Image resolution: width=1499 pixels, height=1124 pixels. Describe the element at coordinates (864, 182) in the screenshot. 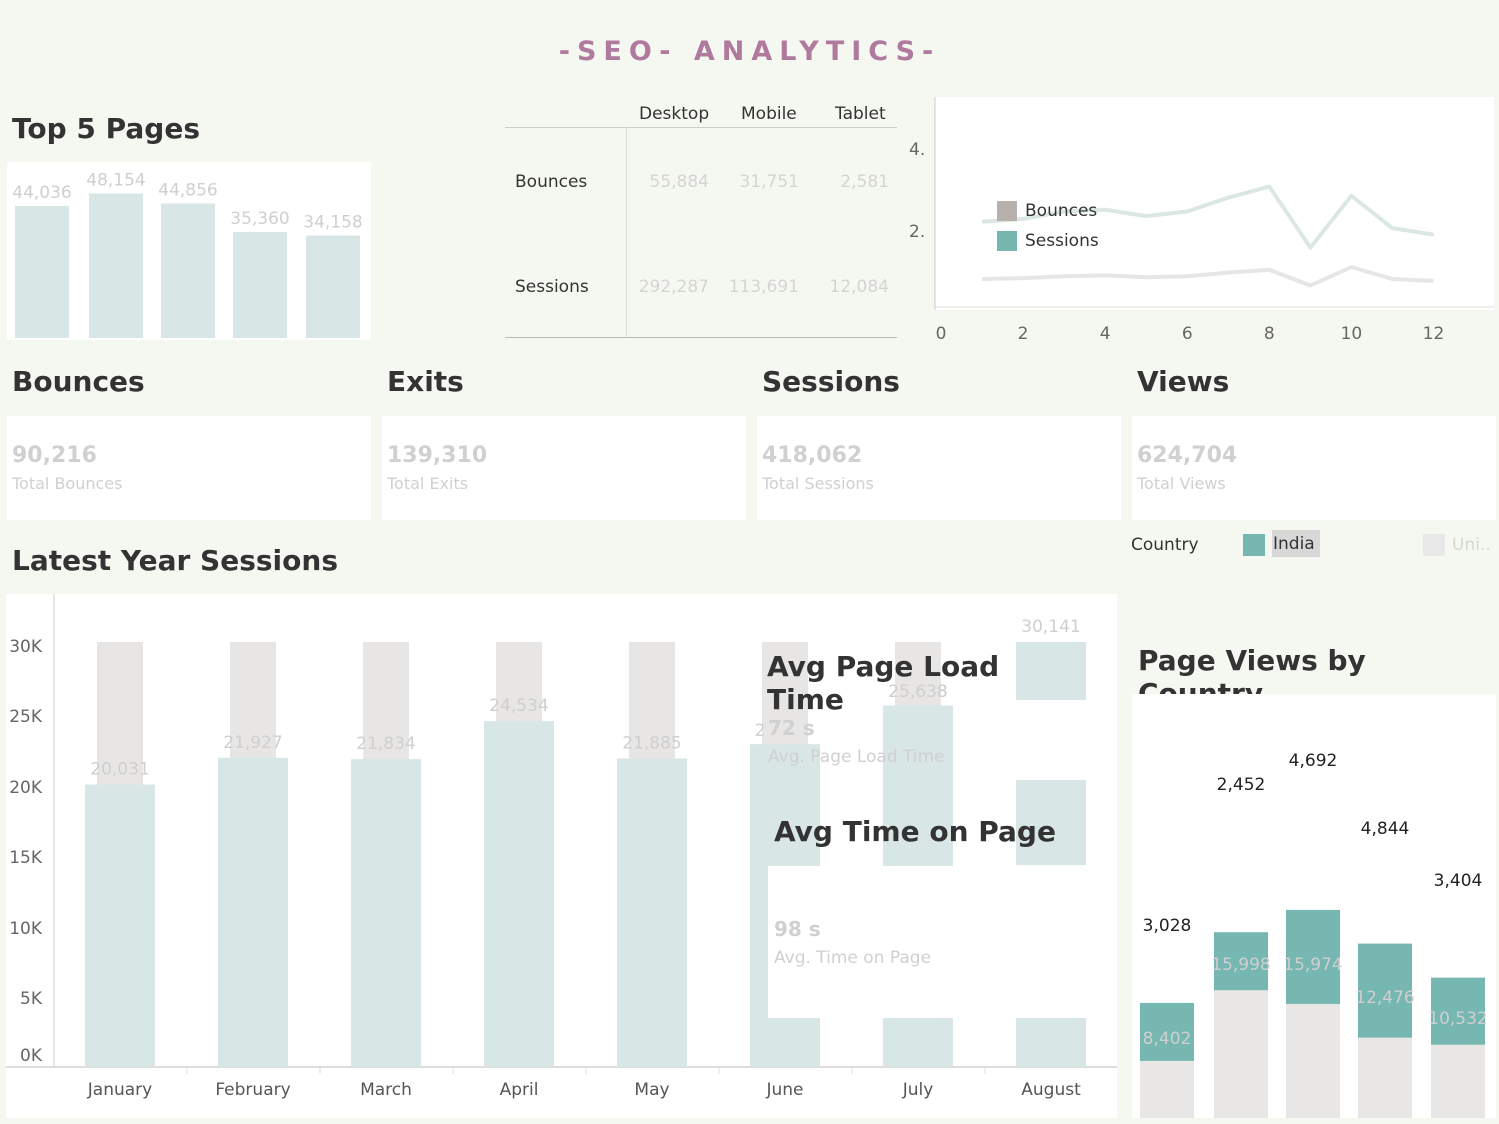

I see `cell-bounces-tablet: 2,581` at that location.